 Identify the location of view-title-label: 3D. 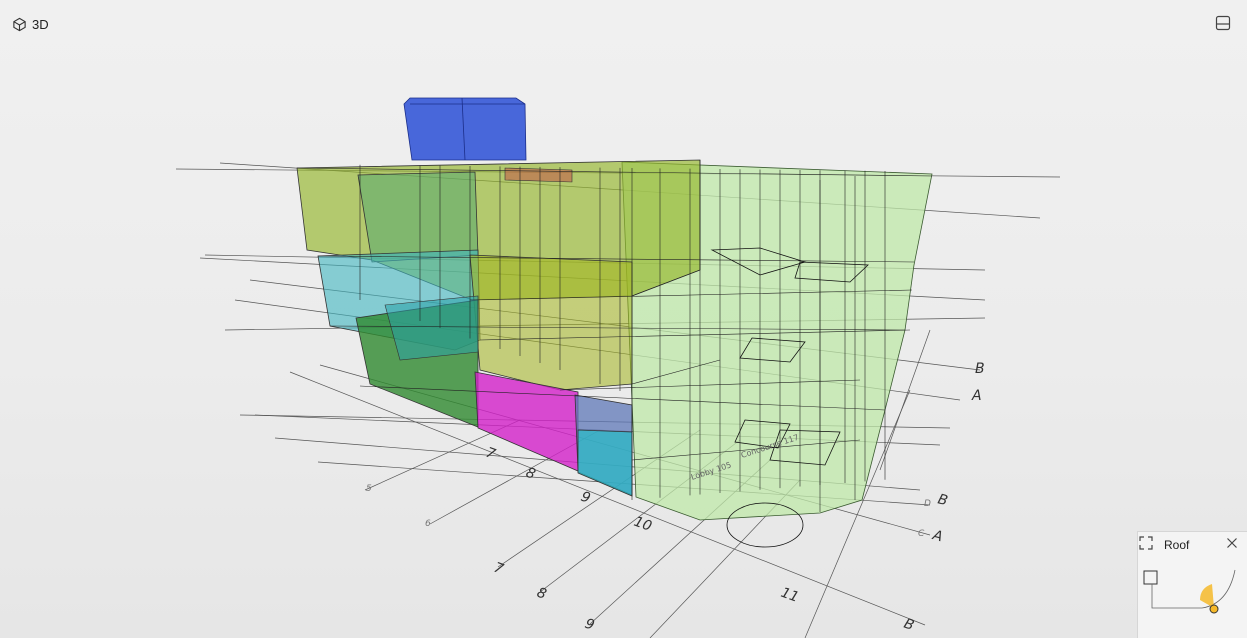
(40, 24).